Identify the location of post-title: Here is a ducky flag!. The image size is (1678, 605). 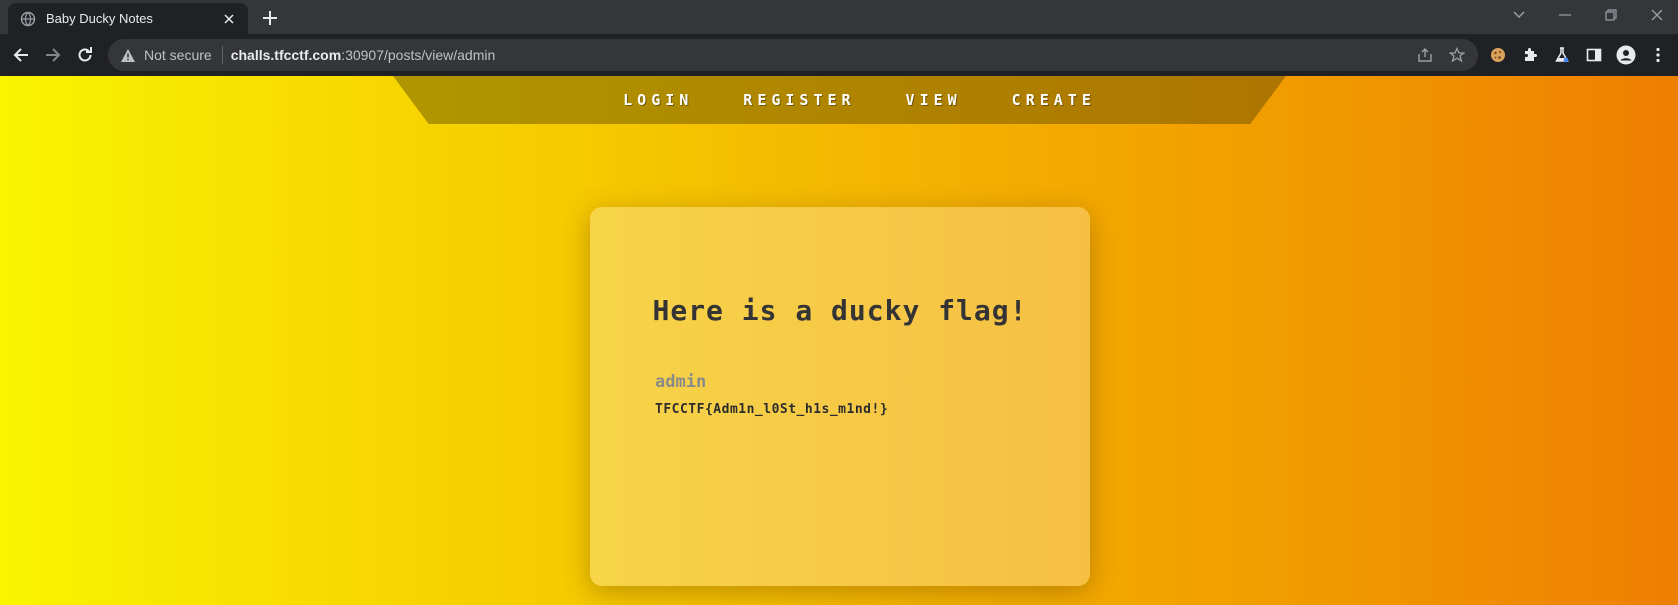
(840, 310).